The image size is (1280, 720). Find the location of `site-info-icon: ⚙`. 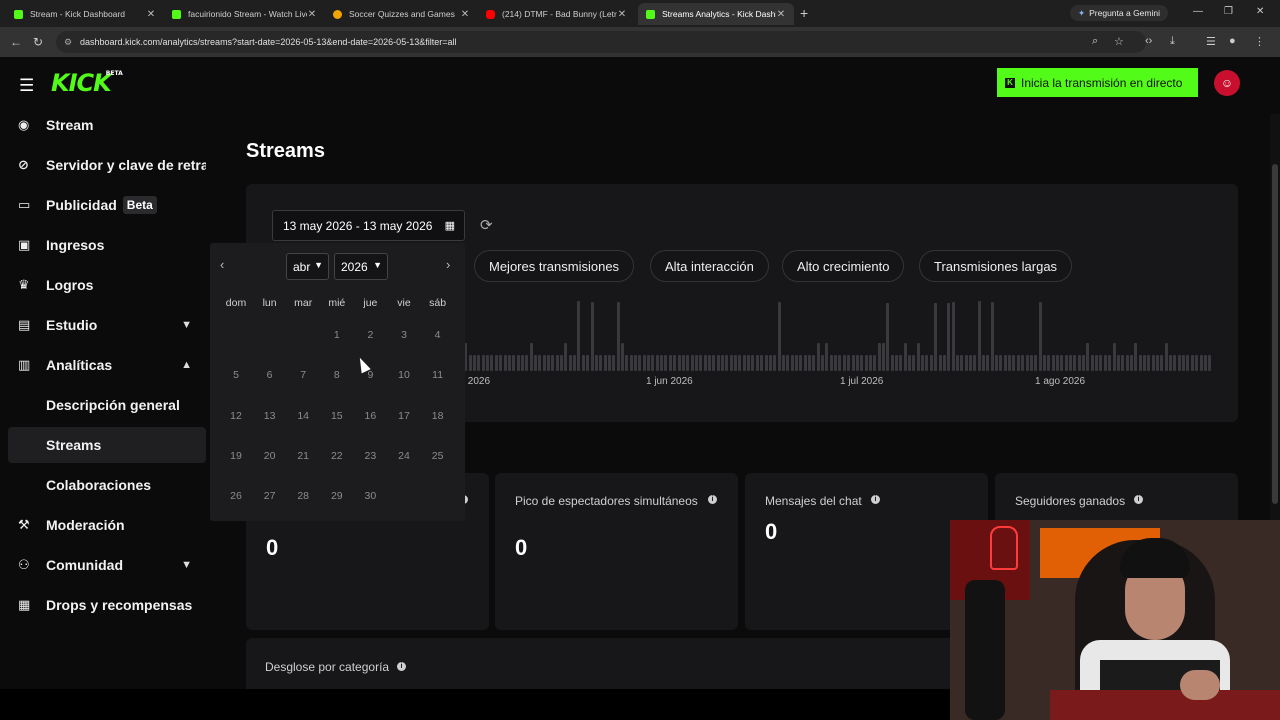

site-info-icon: ⚙ is located at coordinates (68, 42).